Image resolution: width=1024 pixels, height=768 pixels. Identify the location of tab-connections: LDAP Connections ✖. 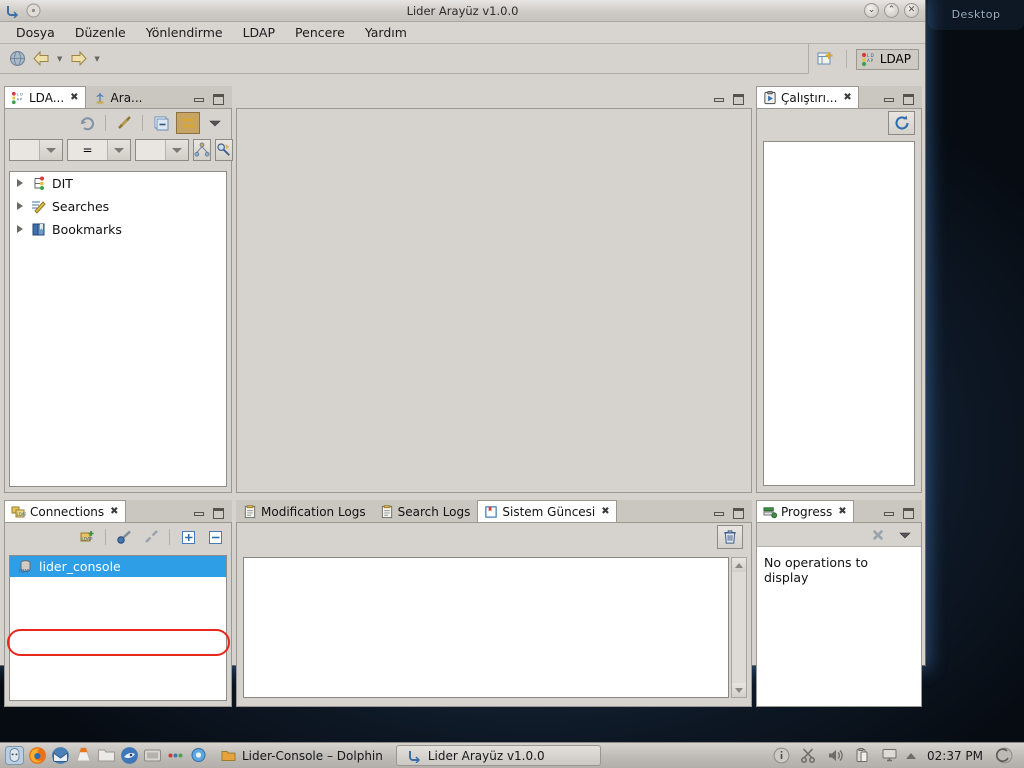
(65, 511).